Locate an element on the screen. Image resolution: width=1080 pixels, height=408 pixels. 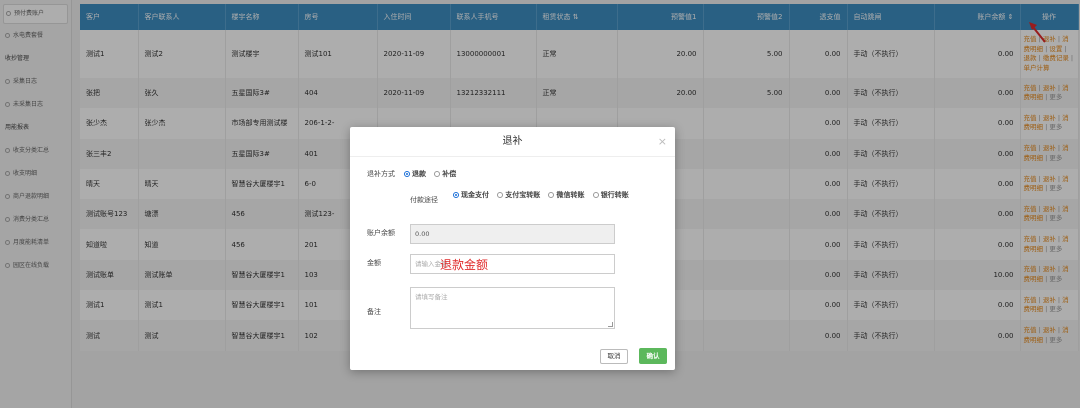
remark-label: 备注 is located at coordinates (374, 312).